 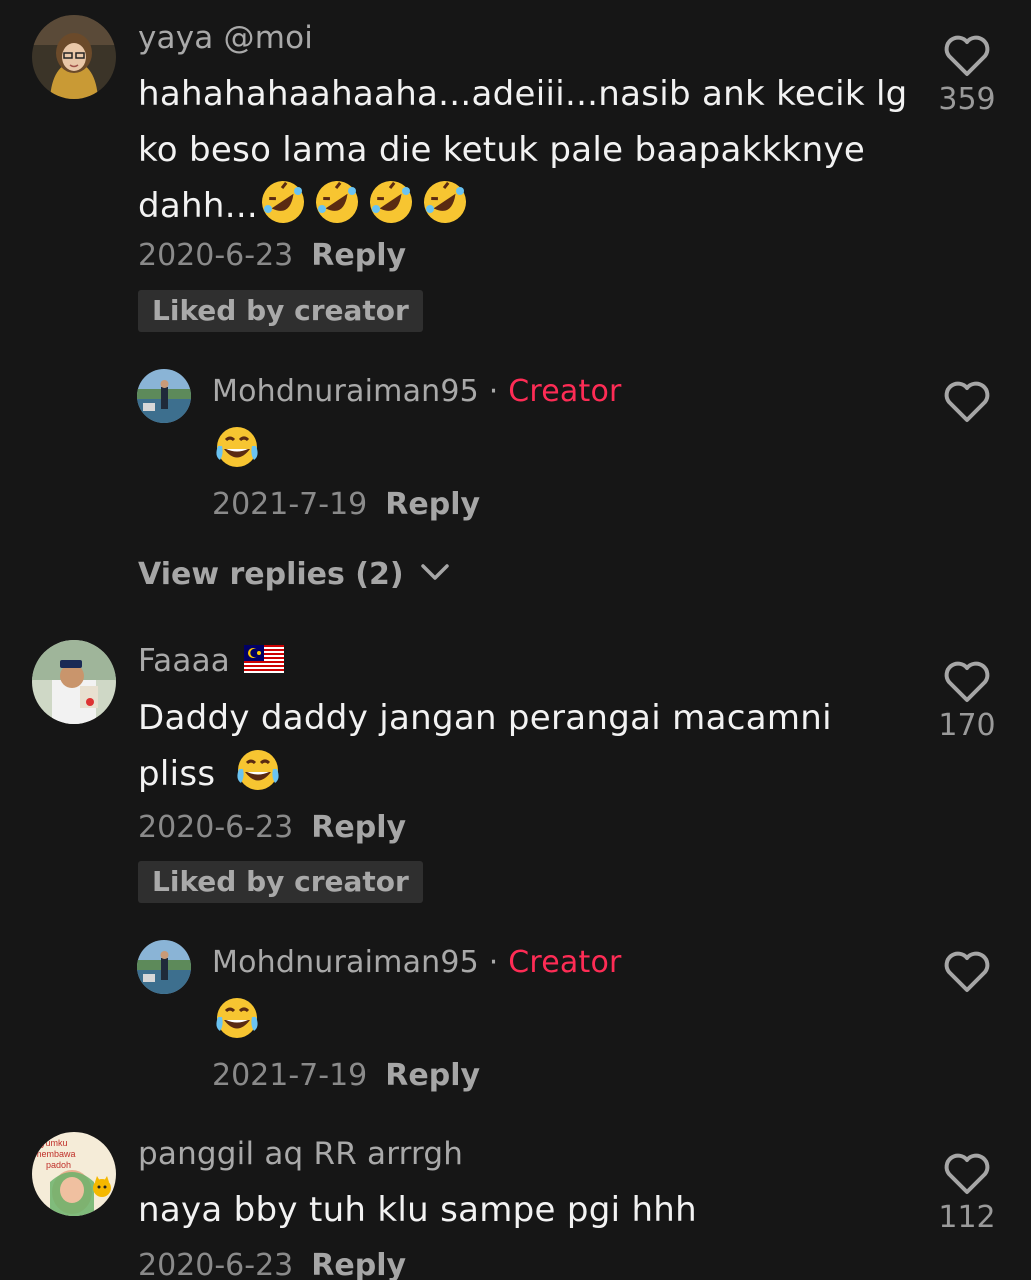 What do you see at coordinates (967, 725) in the screenshot?
I see `like-count: 170` at bounding box center [967, 725].